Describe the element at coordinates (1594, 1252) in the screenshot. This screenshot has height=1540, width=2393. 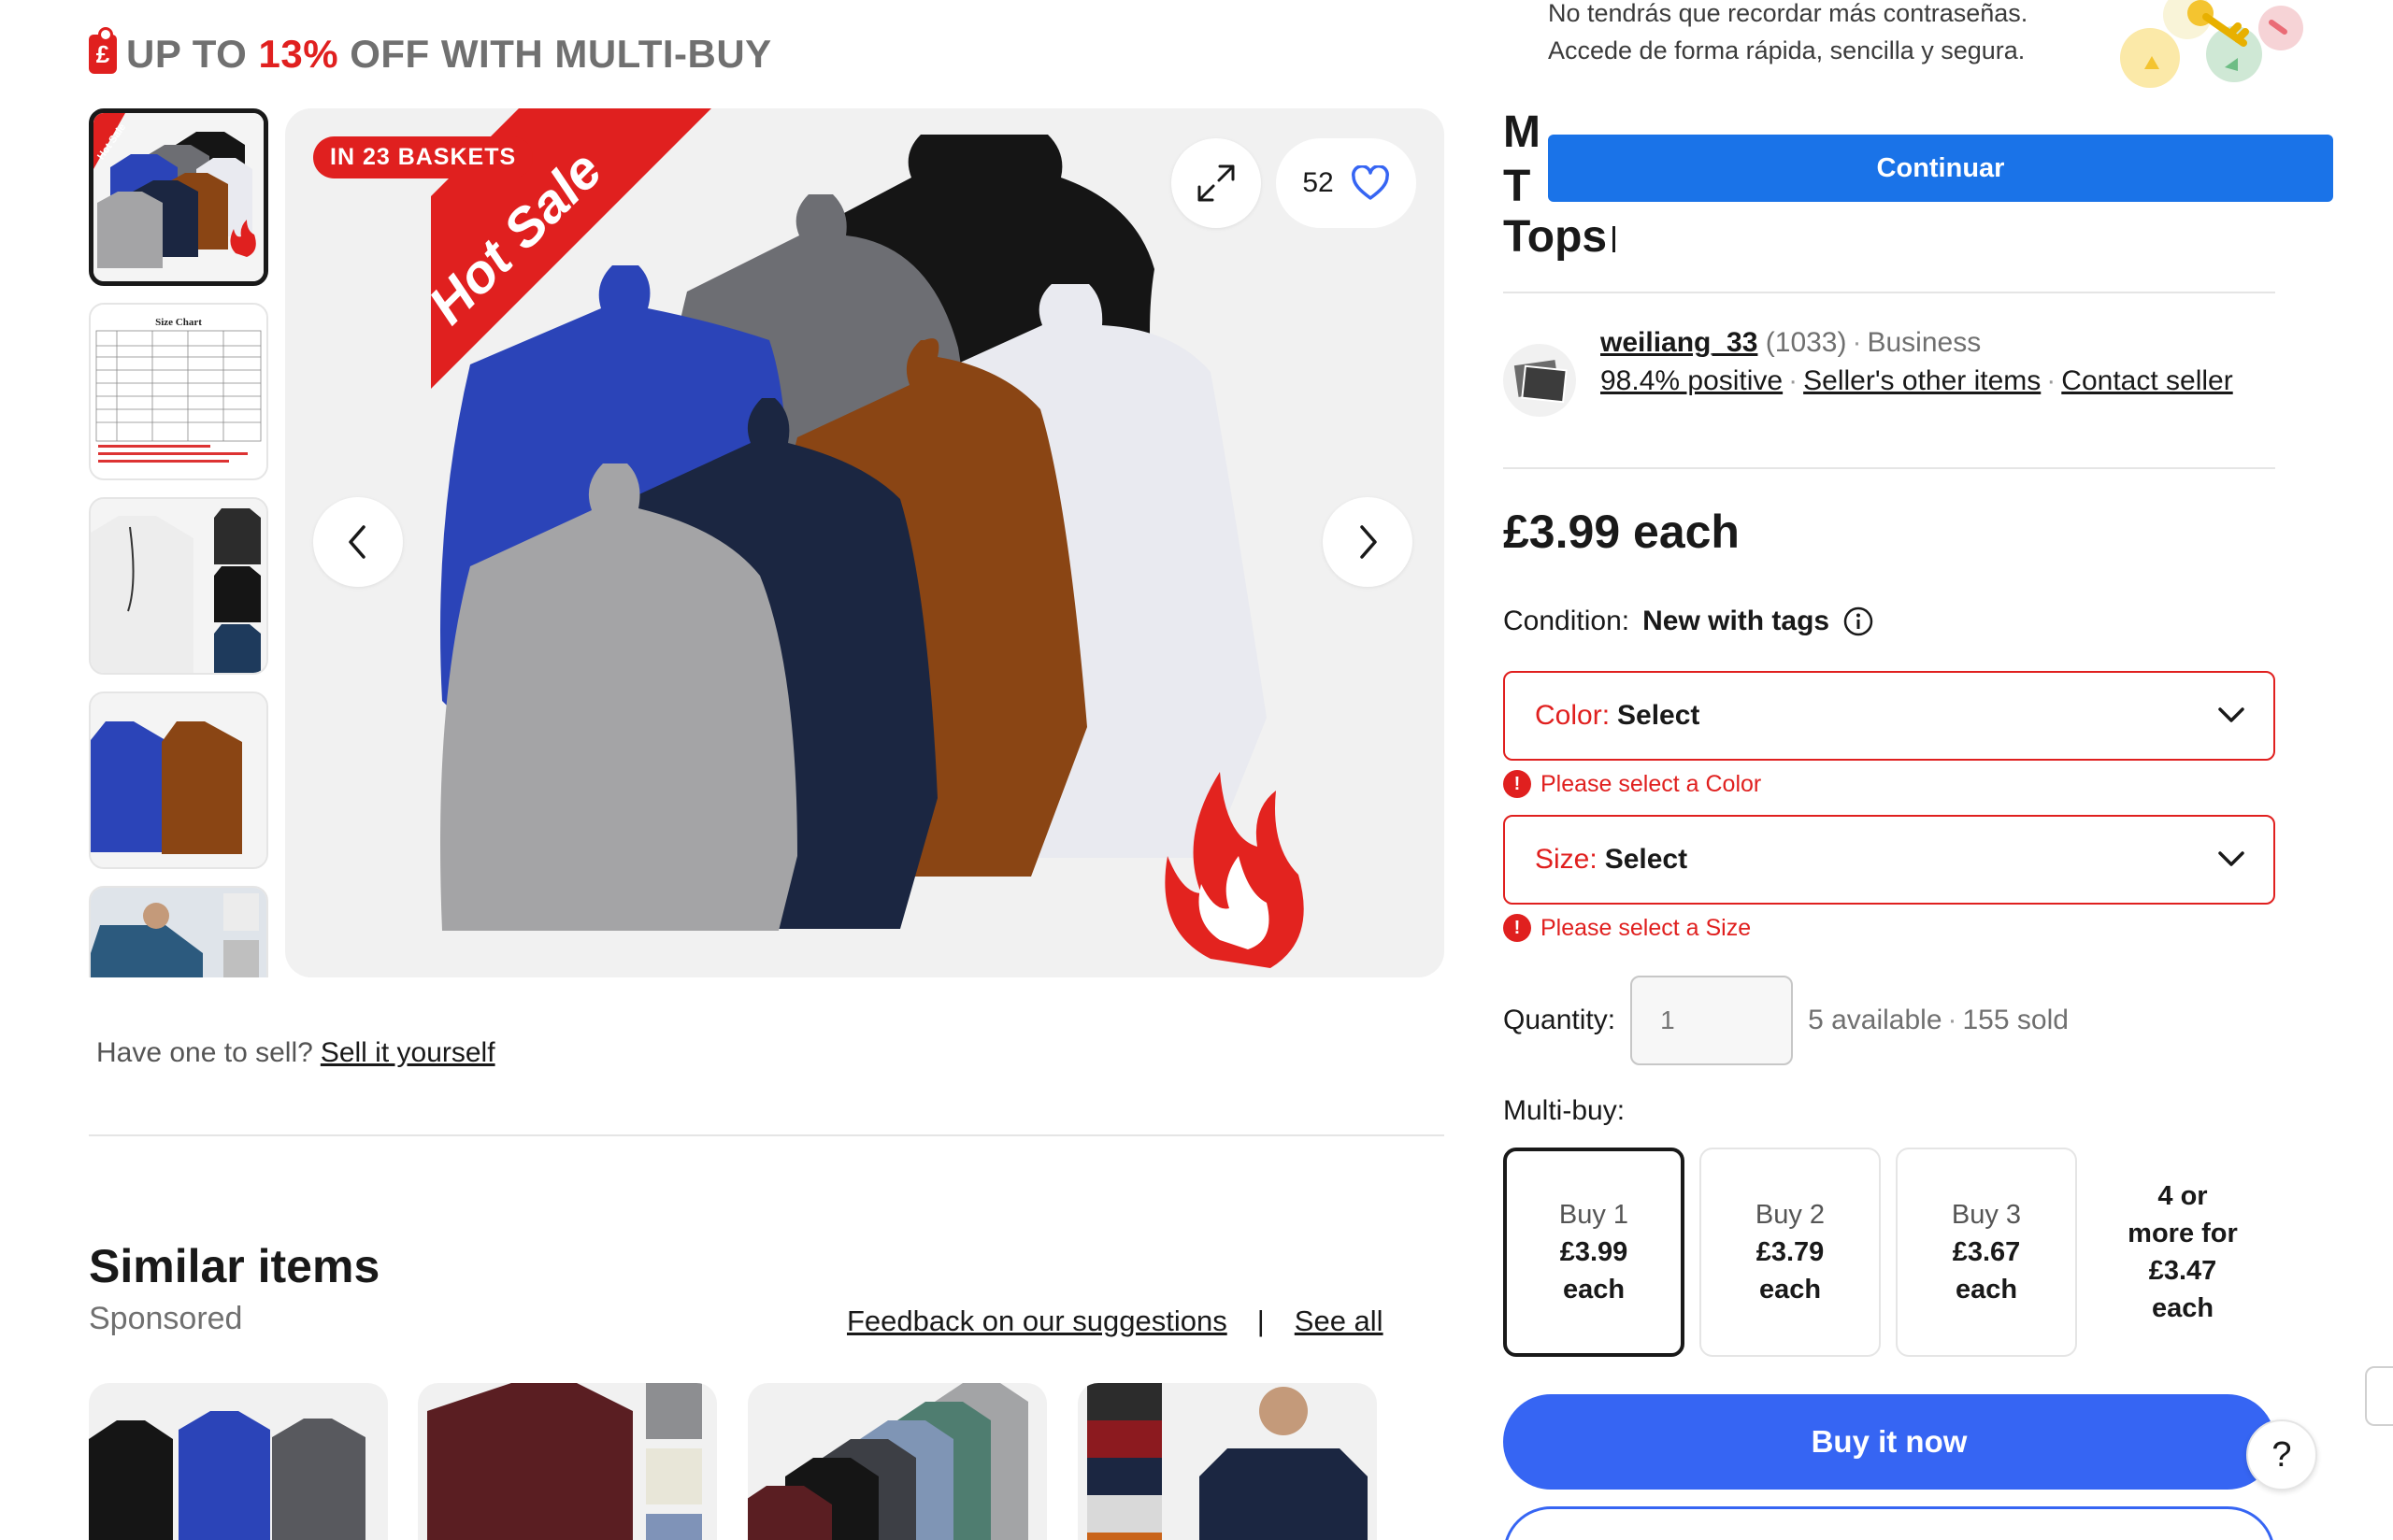
I see `multi-buy-option-1: Buy 1 £3.99 each` at that location.